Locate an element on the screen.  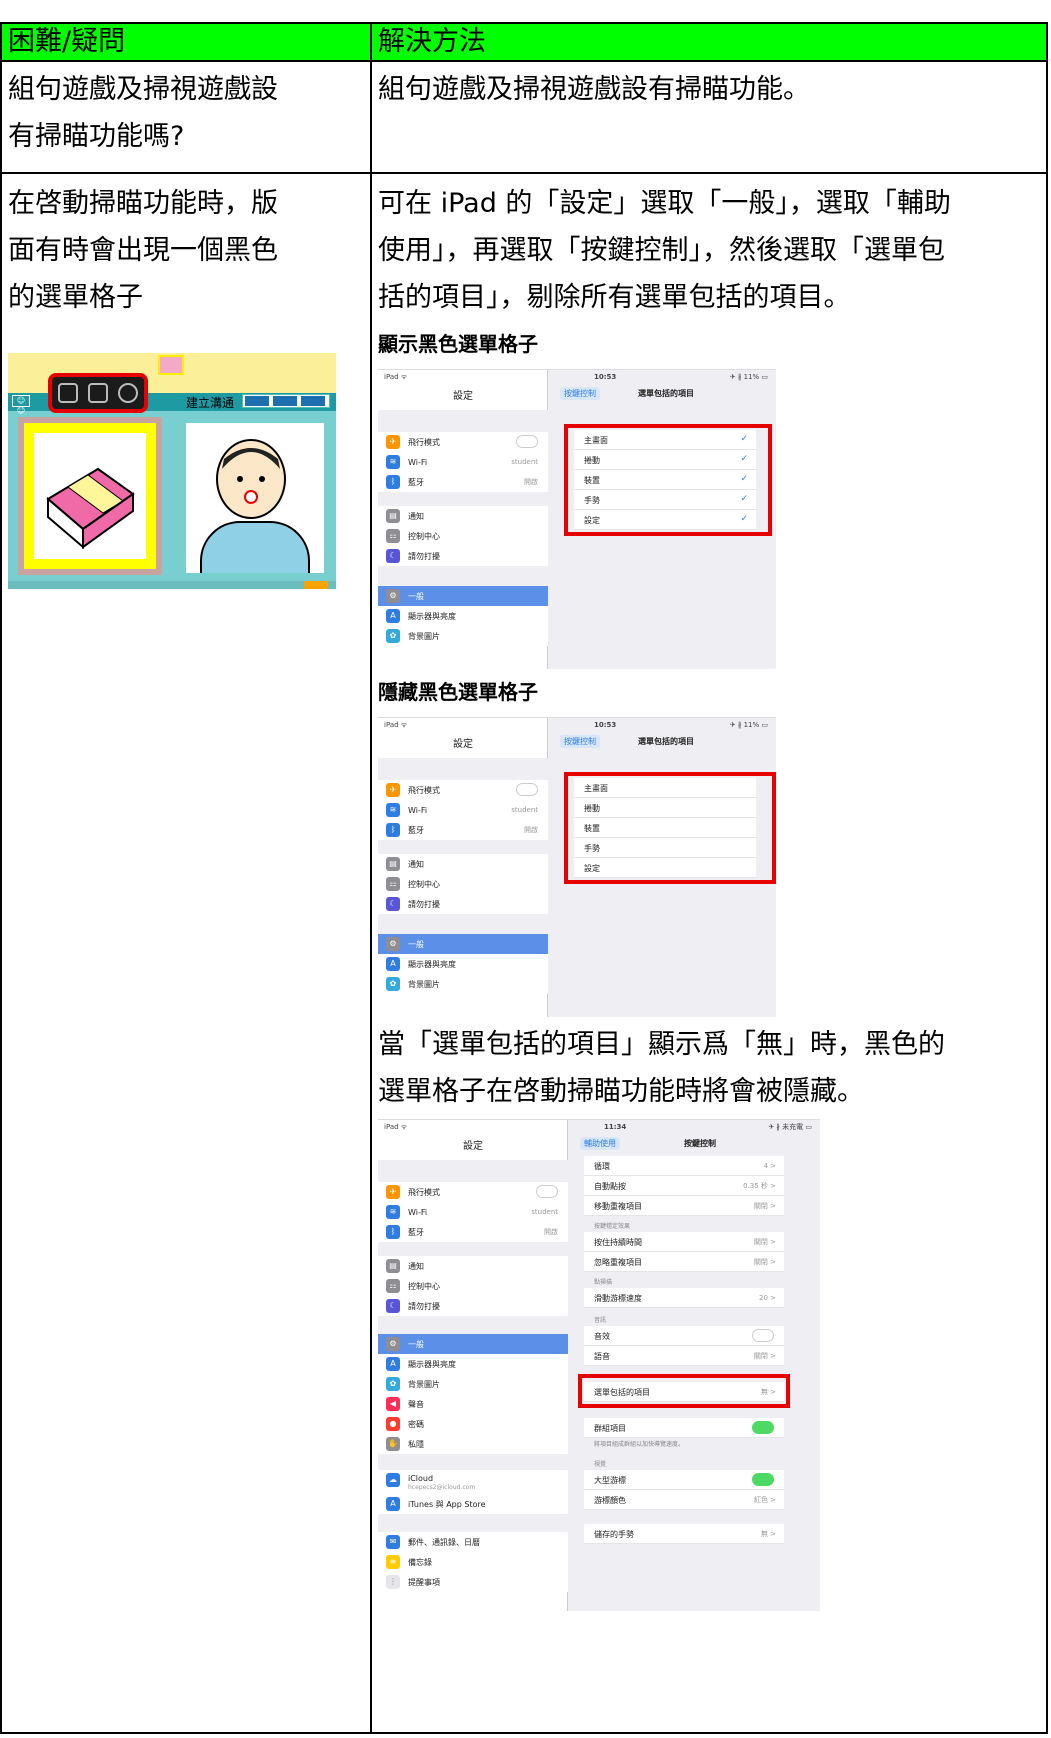
section-label: 按鍵穩定效果 is located at coordinates (612, 1226).